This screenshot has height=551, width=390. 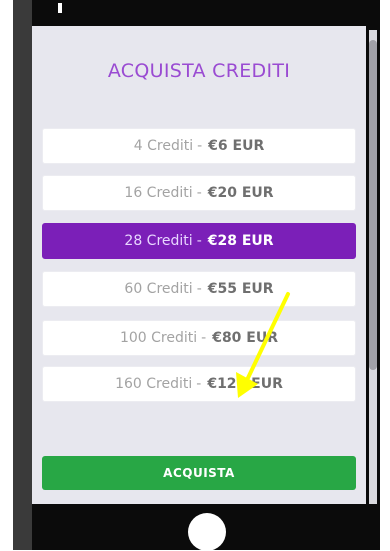 I want to click on credit-option-4: 4 Crediti - €6 EUR, so click(x=199, y=146).